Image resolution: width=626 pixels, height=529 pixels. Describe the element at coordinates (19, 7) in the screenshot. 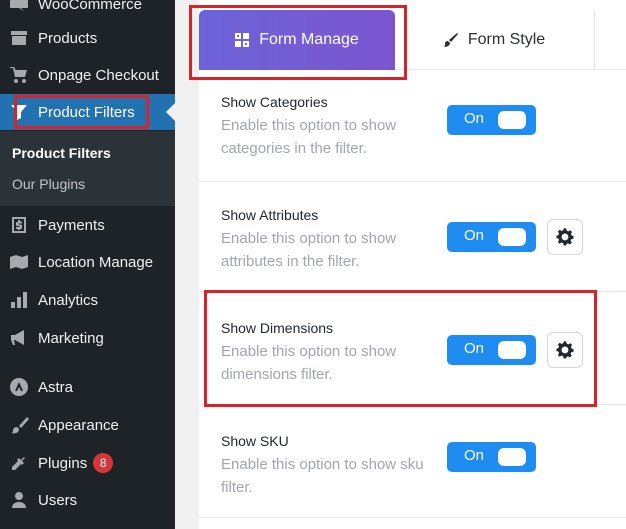

I see `woocommerce-icon` at that location.